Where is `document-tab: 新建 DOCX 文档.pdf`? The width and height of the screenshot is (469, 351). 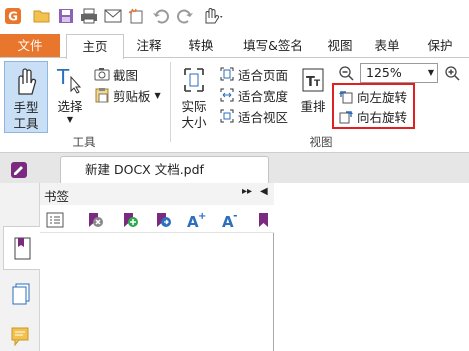
document-tab: 新建 DOCX 文档.pdf is located at coordinates (164, 169).